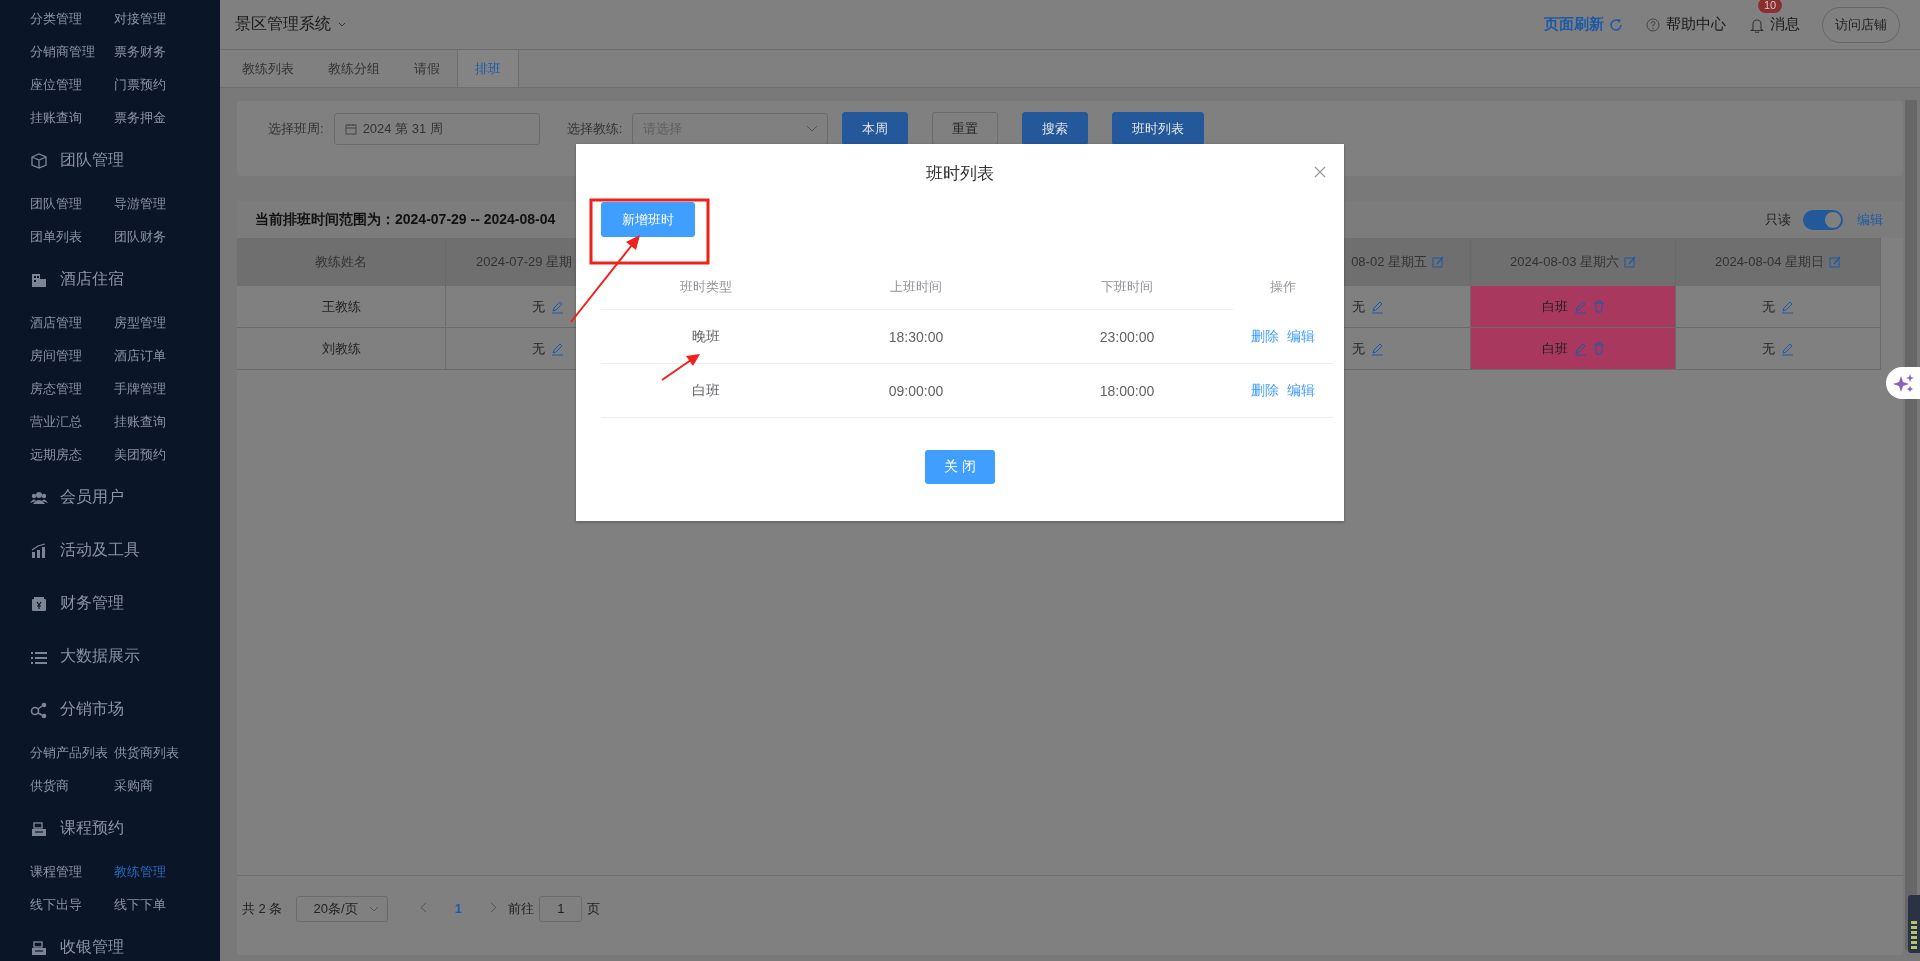 This screenshot has height=961, width=1920. What do you see at coordinates (1911, 525) in the screenshot?
I see `scrollbar` at bounding box center [1911, 525].